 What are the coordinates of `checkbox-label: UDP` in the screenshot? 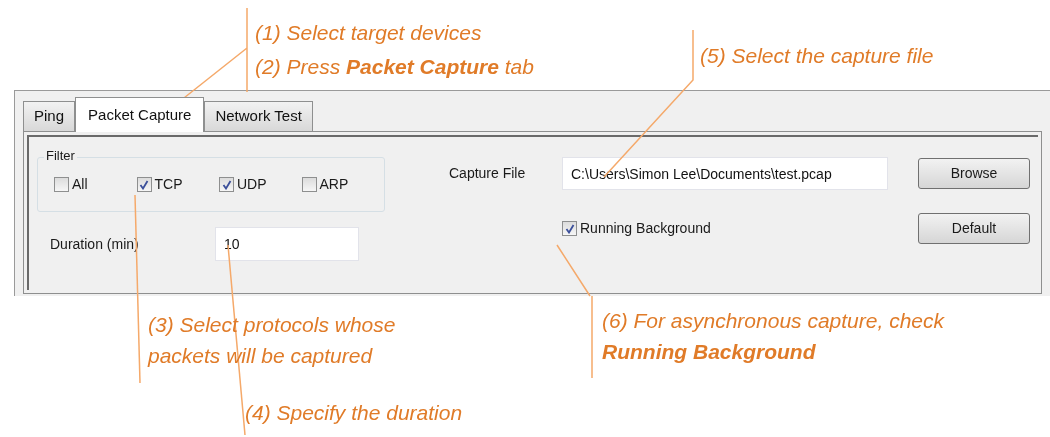 It's located at (252, 184).